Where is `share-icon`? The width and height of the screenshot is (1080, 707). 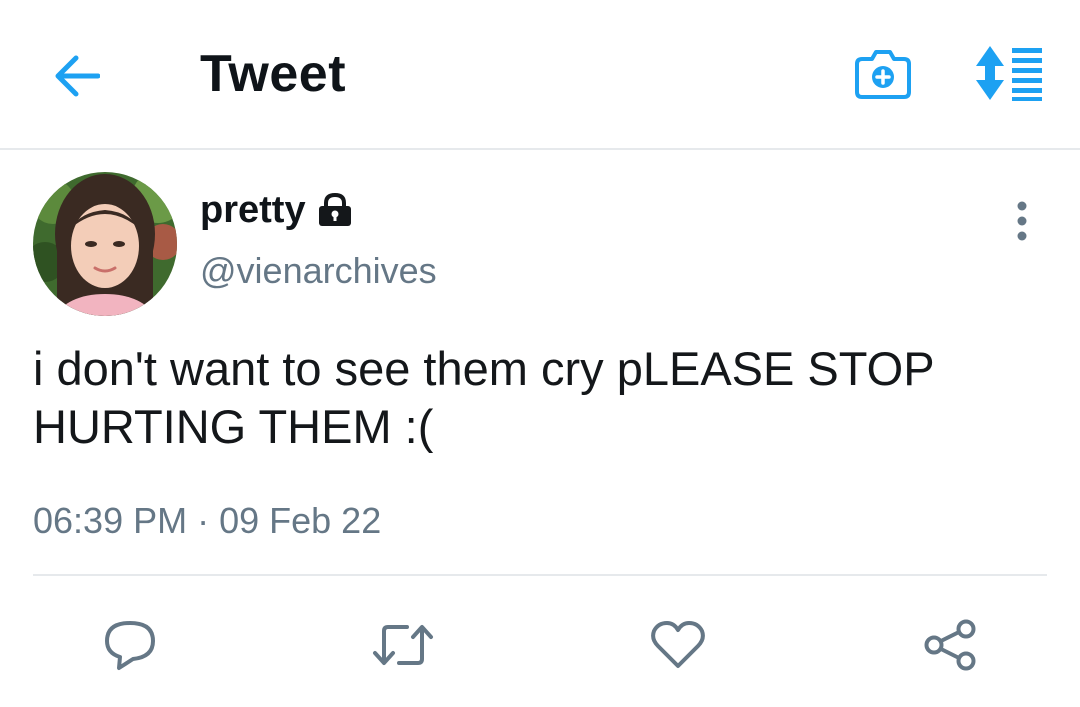
share-icon is located at coordinates (950, 645).